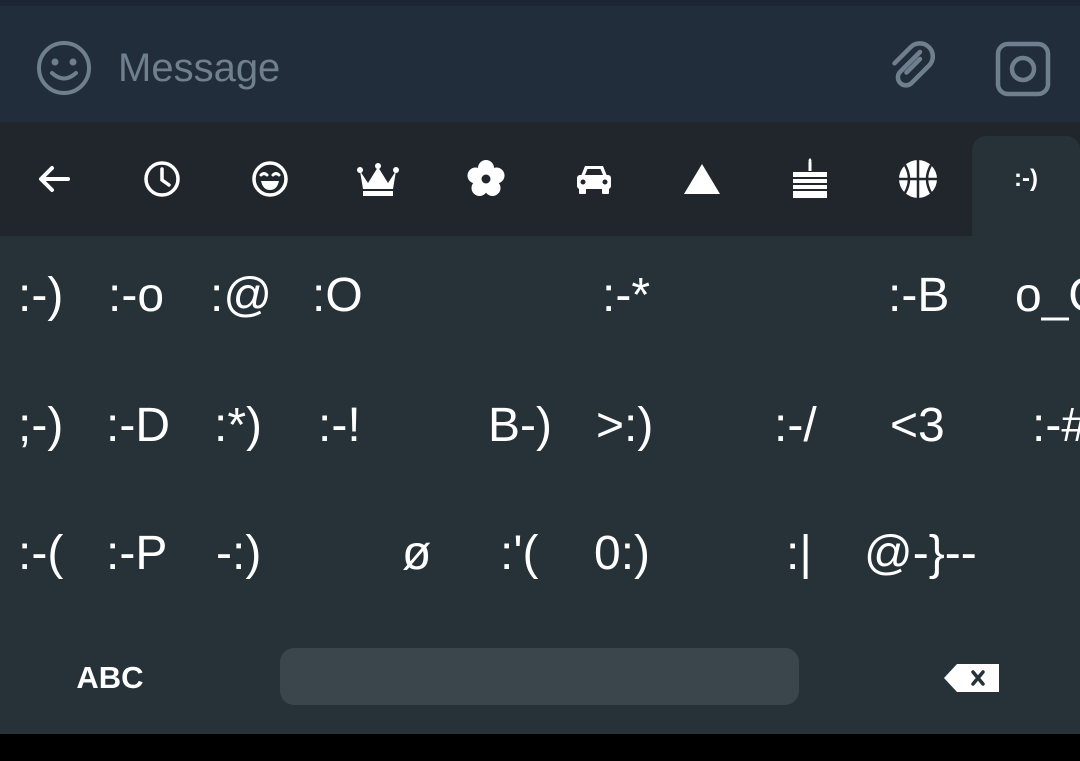 The height and width of the screenshot is (761, 1080). Describe the element at coordinates (624, 426) in the screenshot. I see `emoticon-item: >:)` at that location.